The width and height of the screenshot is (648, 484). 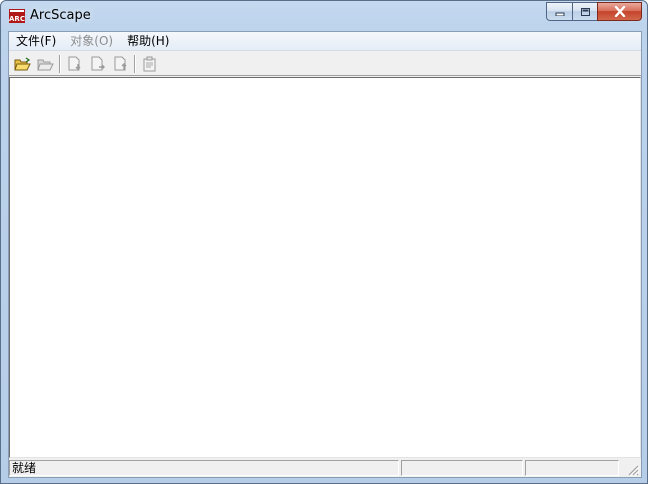 I want to click on minimize-icon, so click(x=559, y=14).